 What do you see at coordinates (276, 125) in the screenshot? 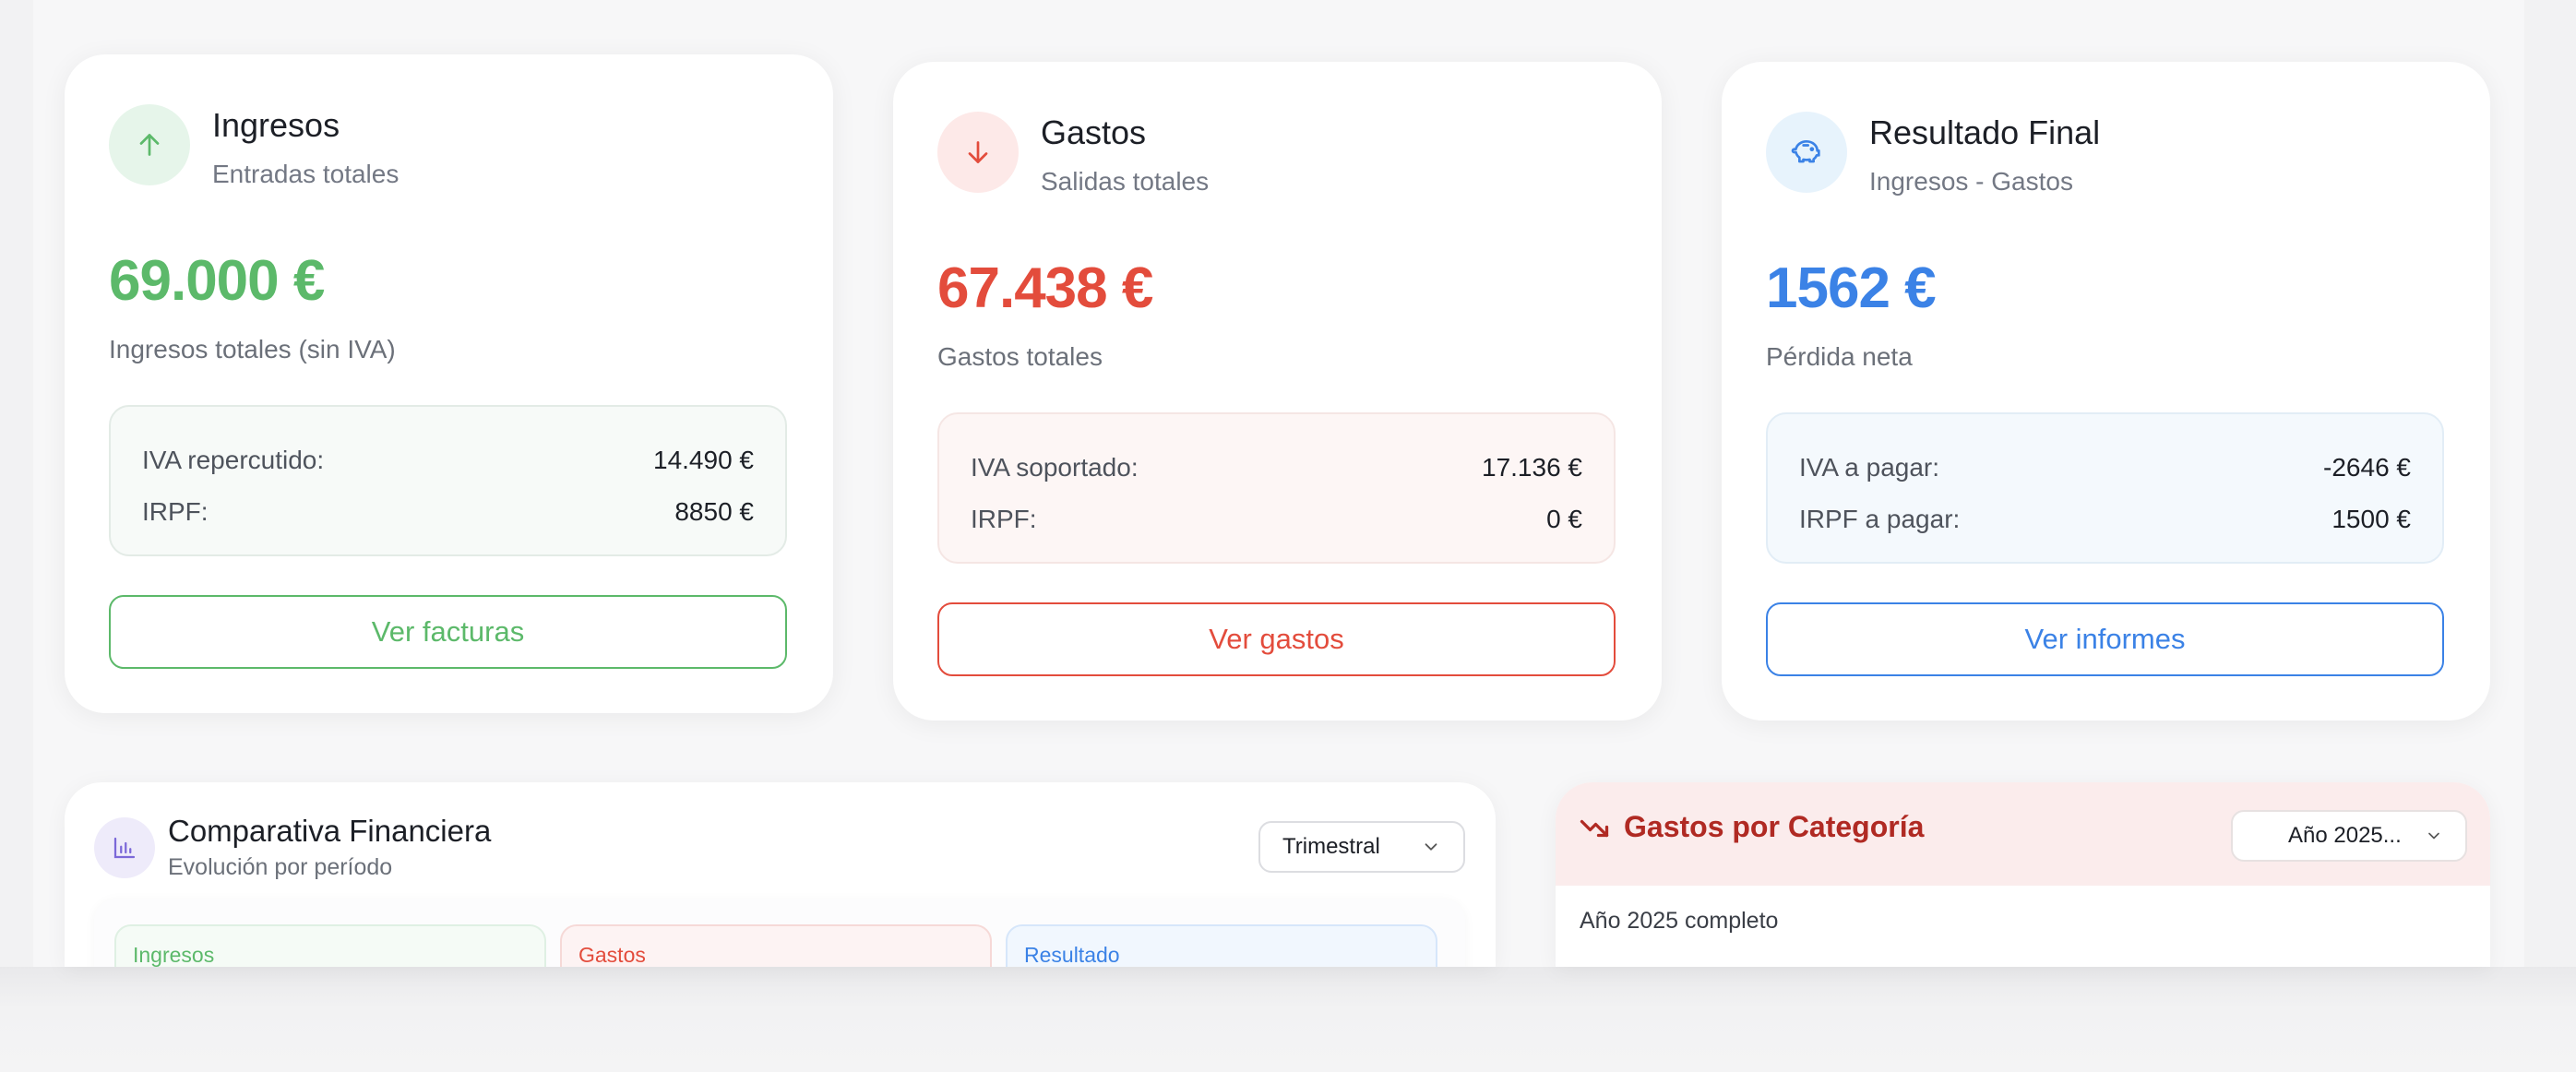
I see `income-title: Ingresos` at bounding box center [276, 125].